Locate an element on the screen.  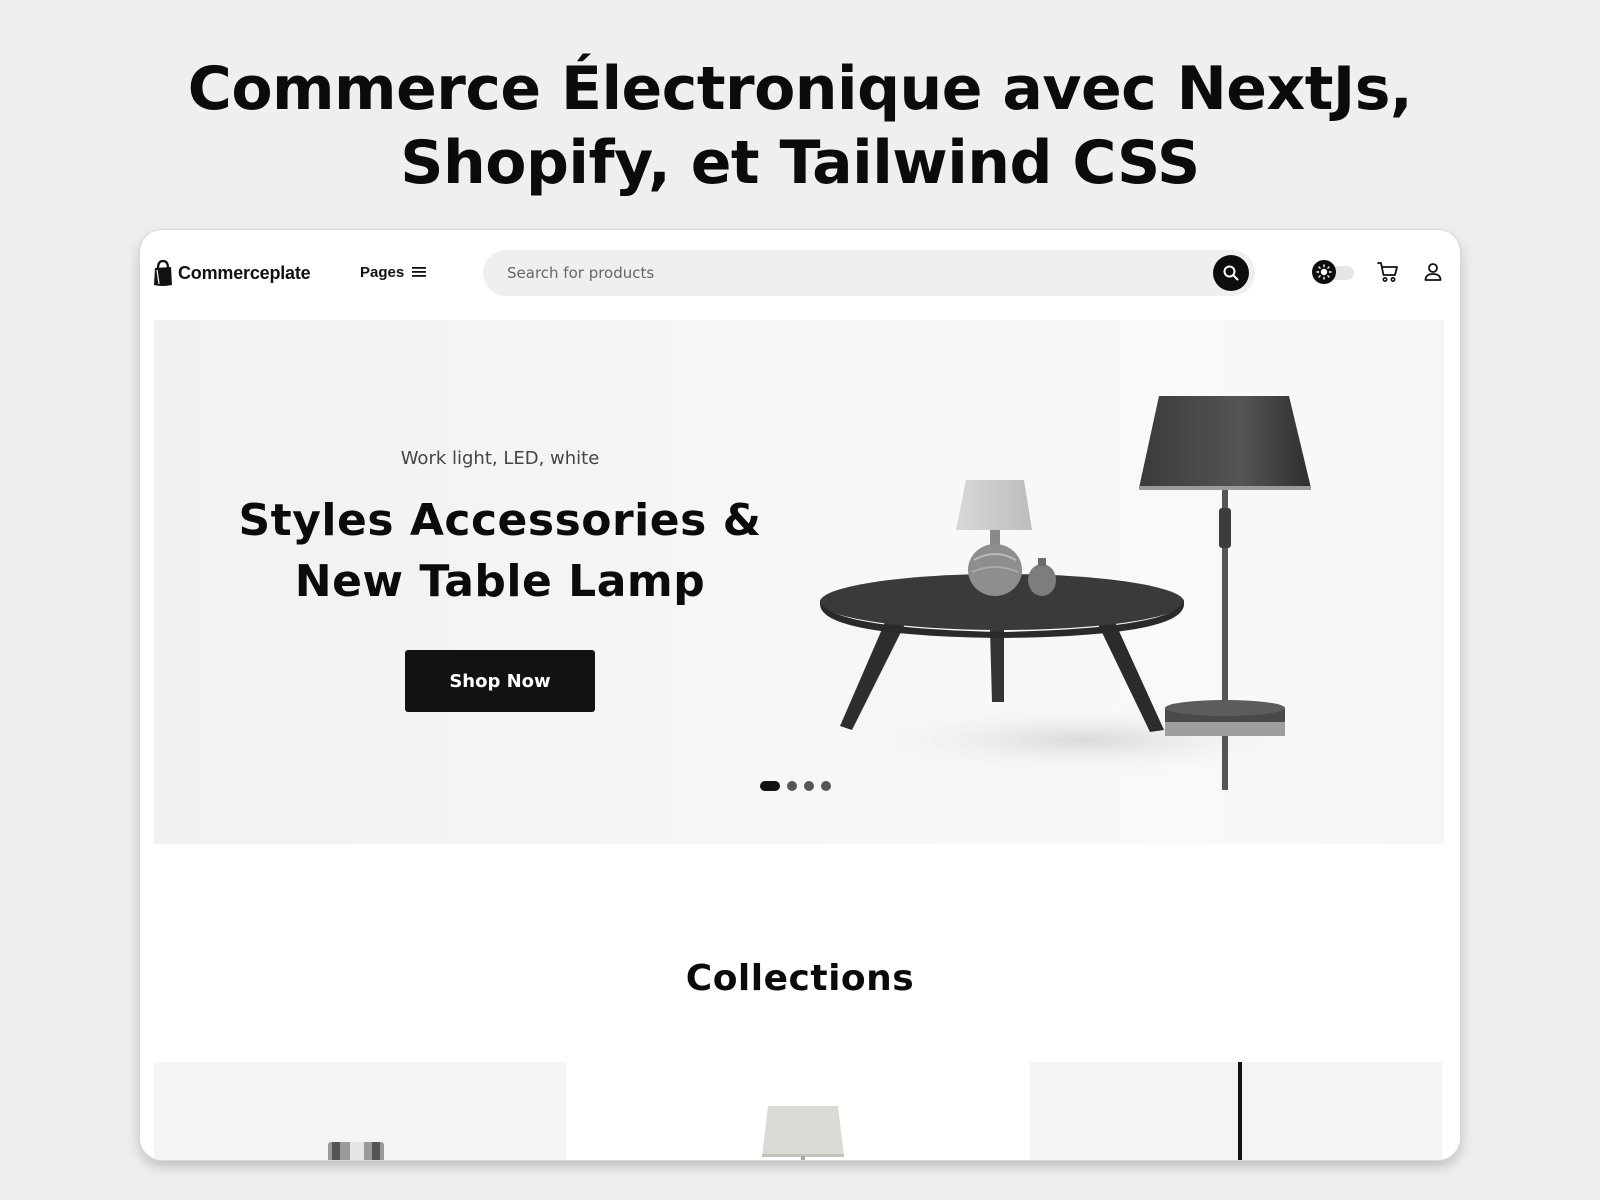
shop-now-button: Shop Now is located at coordinates (500, 681).